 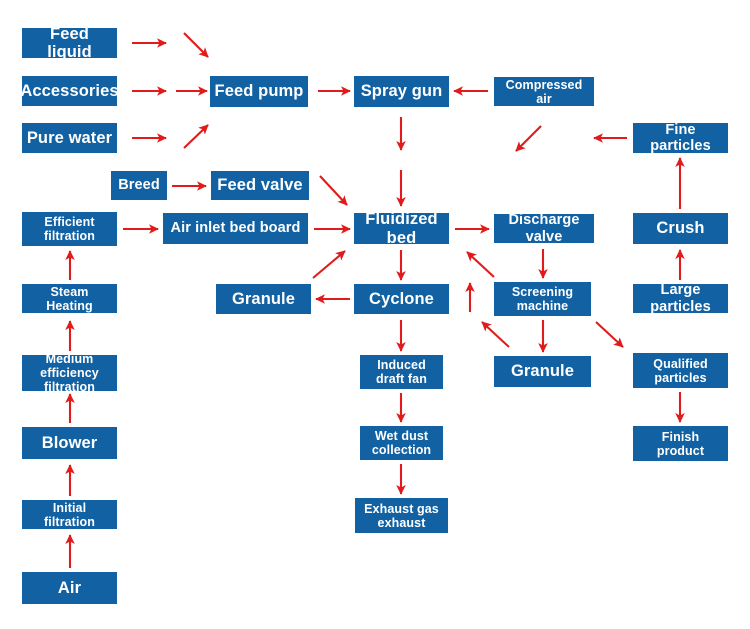 What do you see at coordinates (69, 229) in the screenshot?
I see `node-efficient_filt: Efficient filtration` at bounding box center [69, 229].